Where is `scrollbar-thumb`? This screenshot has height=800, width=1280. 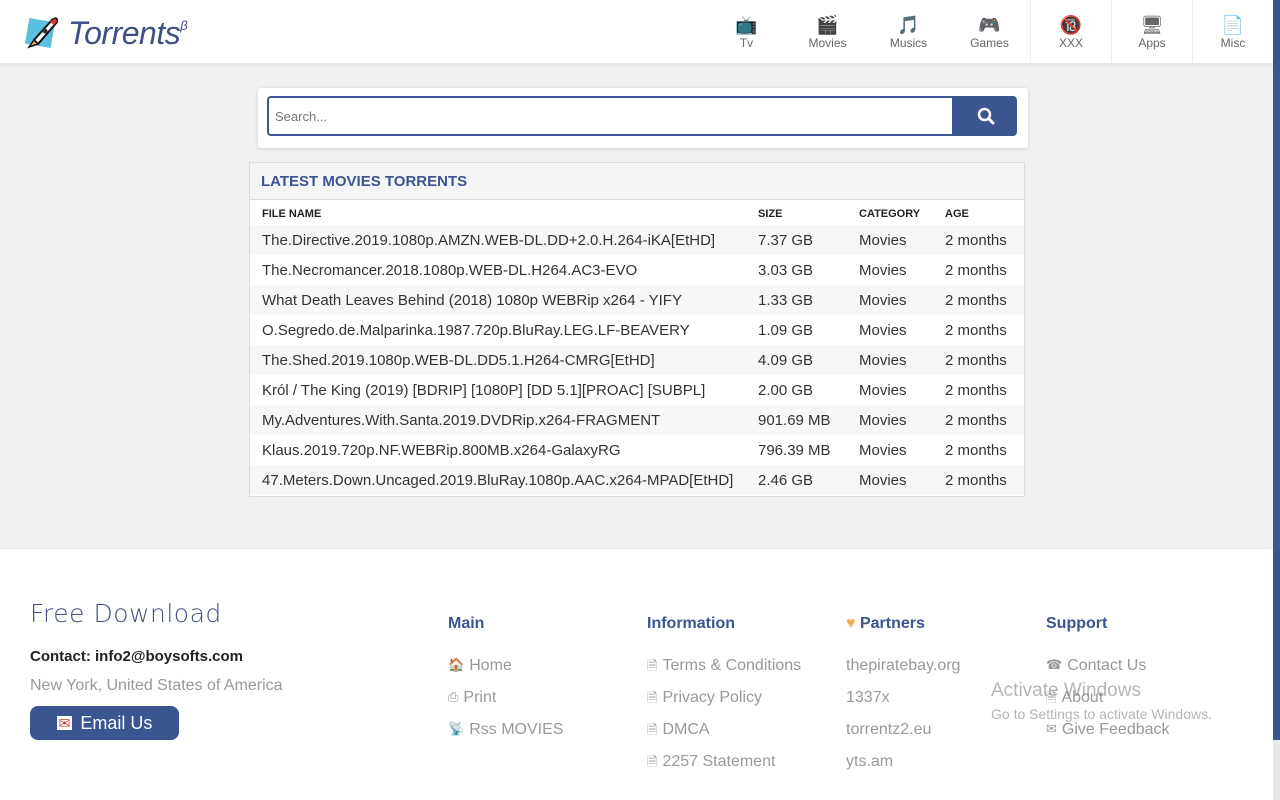
scrollbar-thumb is located at coordinates (1276, 370).